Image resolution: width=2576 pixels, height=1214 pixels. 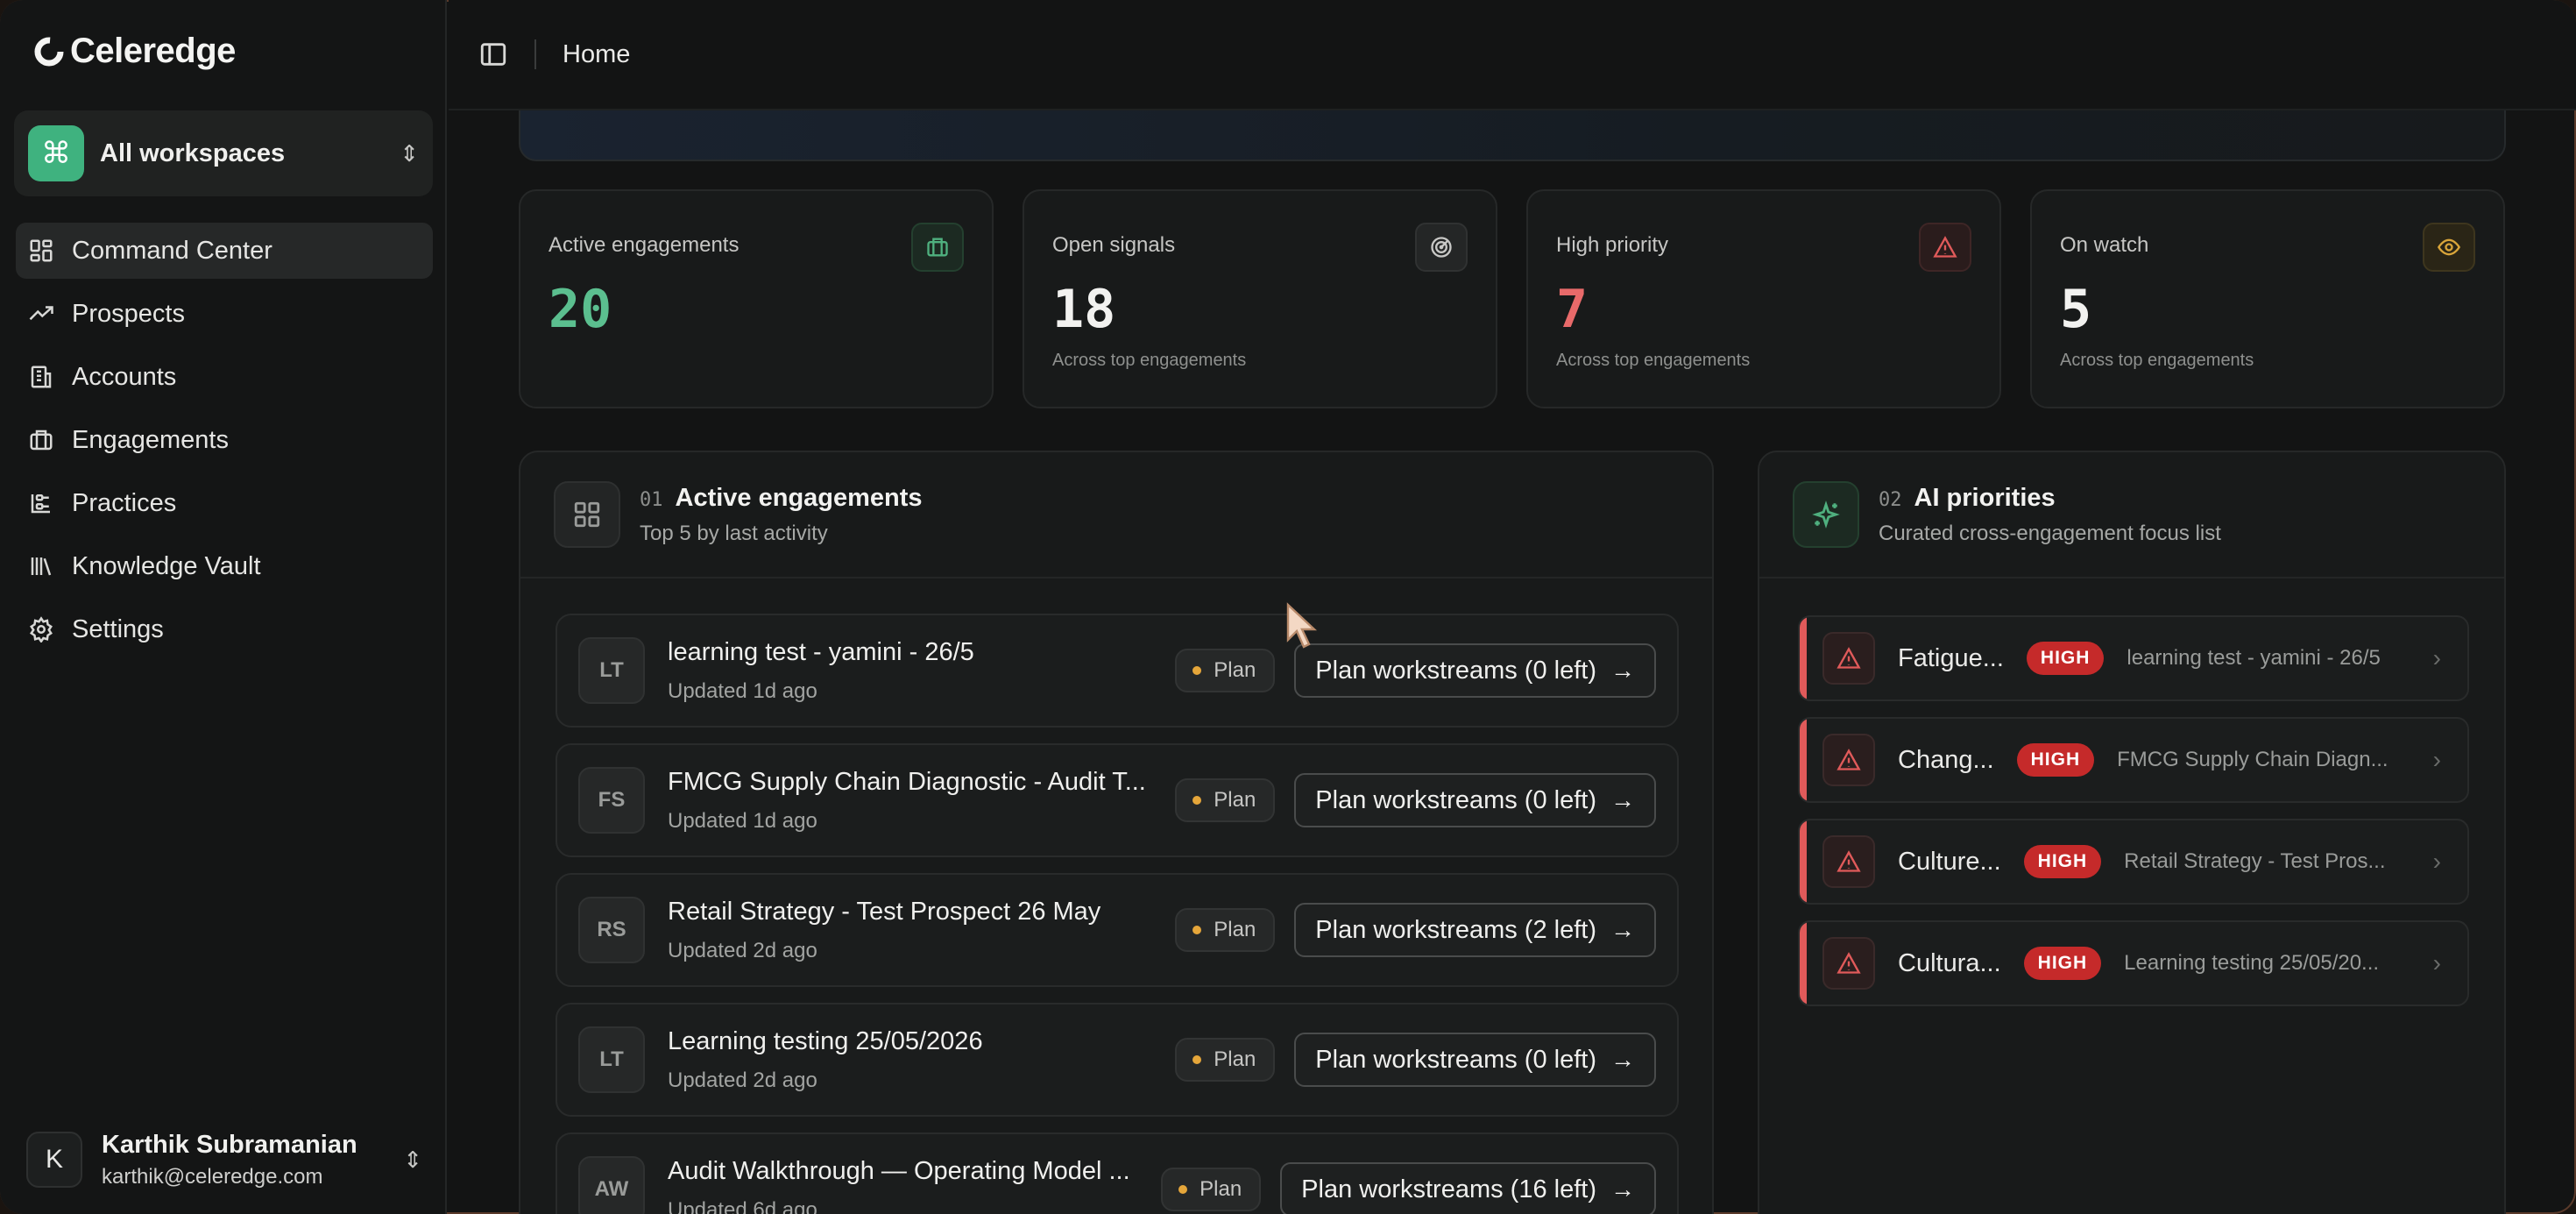 What do you see at coordinates (611, 930) in the screenshot?
I see `engagement-initials: RS` at bounding box center [611, 930].